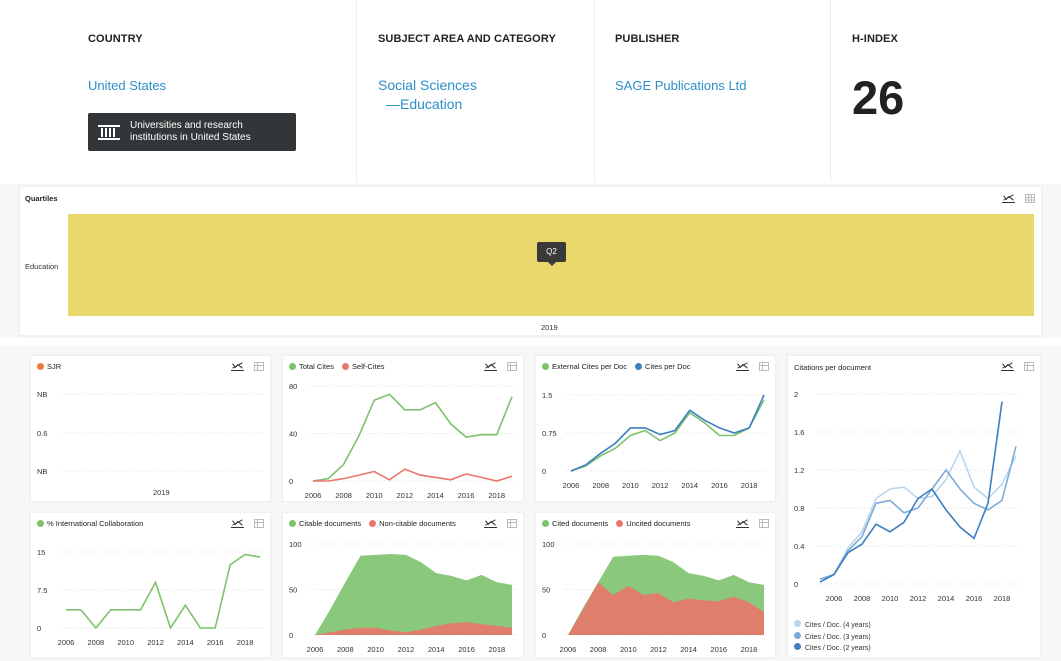 This screenshot has width=1061, height=661. What do you see at coordinates (799, 508) in the screenshot?
I see `y-tick-label: 0.8` at bounding box center [799, 508].